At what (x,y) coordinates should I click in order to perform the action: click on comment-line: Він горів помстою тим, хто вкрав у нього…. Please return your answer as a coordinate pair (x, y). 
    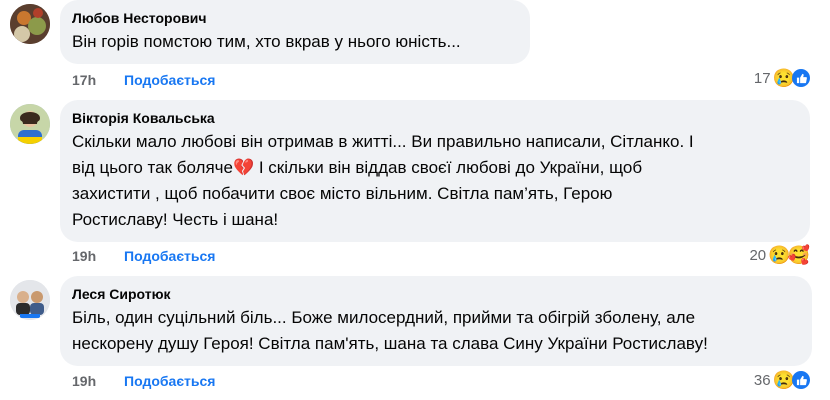
    Looking at the image, I should click on (266, 41).